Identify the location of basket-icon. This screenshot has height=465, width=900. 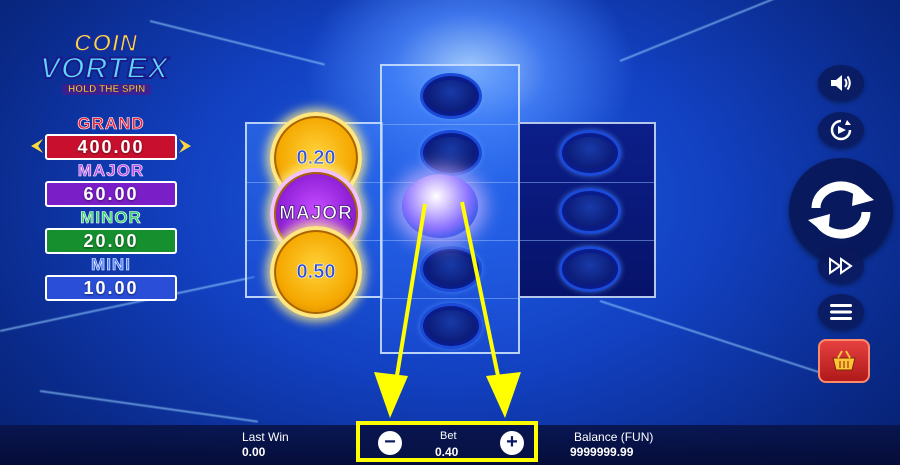
(844, 360).